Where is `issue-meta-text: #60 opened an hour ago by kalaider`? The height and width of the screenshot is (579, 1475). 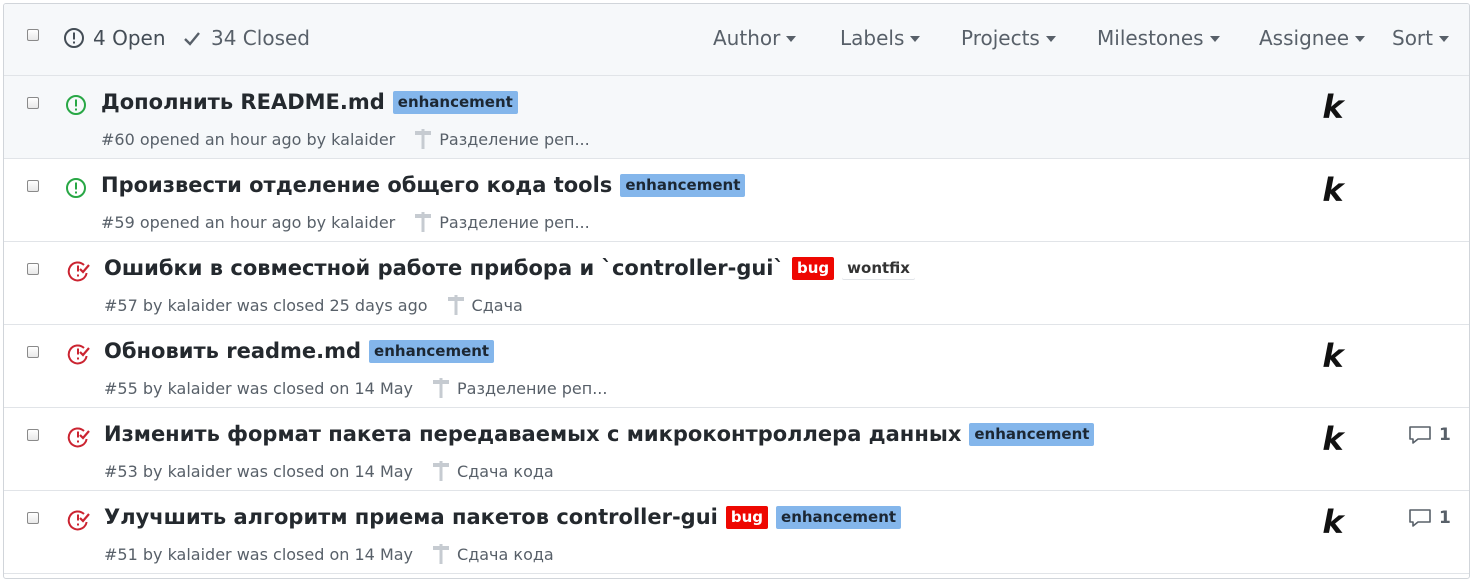 issue-meta-text: #60 opened an hour ago by kalaider is located at coordinates (248, 139).